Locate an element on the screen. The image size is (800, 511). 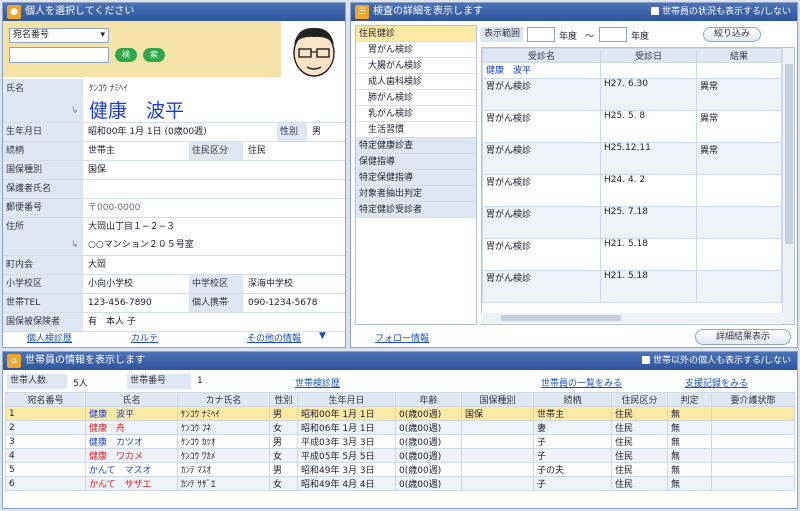
table-row: 4 健康 ワカメ ｹﾝｺｳ ﾜｶﾒ女平成05年 5月 5日 0(歳00週) 子住民無 is located at coordinates (400, 455).